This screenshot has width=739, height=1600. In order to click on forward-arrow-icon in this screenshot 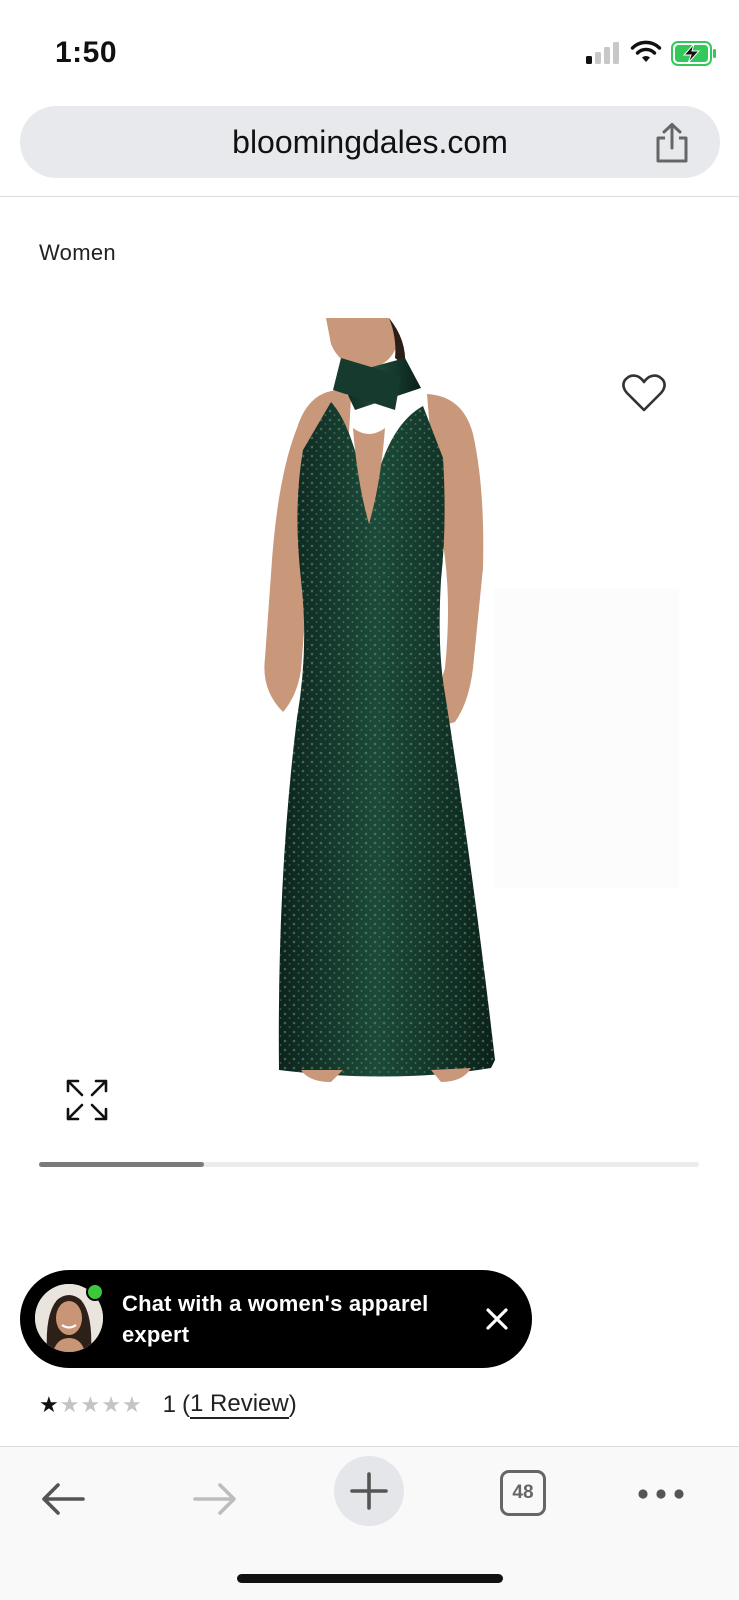, I will do `click(215, 1499)`.